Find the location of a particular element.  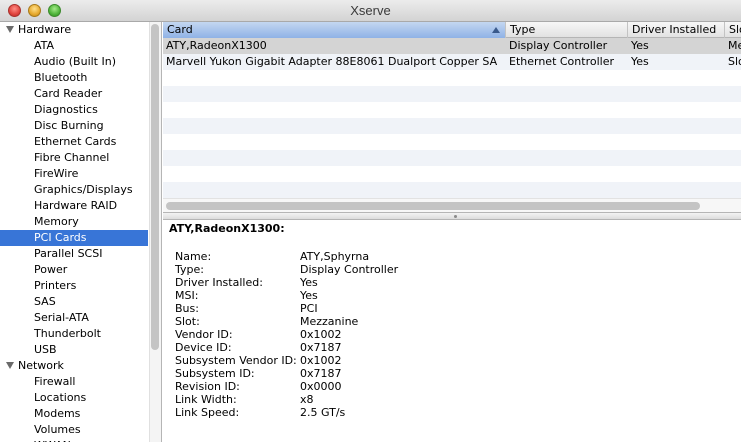

sidebar-item-bluetooth: Bluetooth is located at coordinates (74, 78).